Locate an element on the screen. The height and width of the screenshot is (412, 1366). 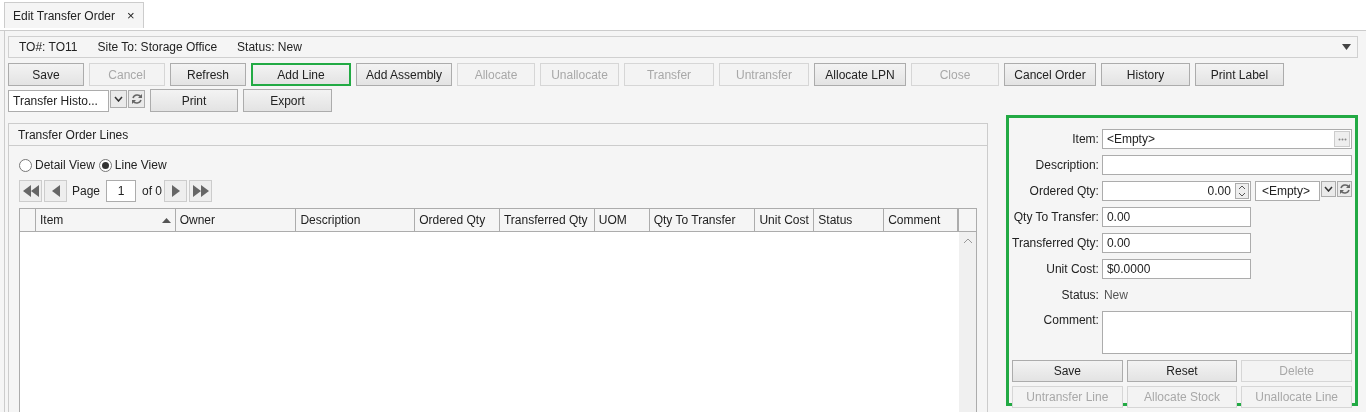
first-page-button is located at coordinates (30, 191).